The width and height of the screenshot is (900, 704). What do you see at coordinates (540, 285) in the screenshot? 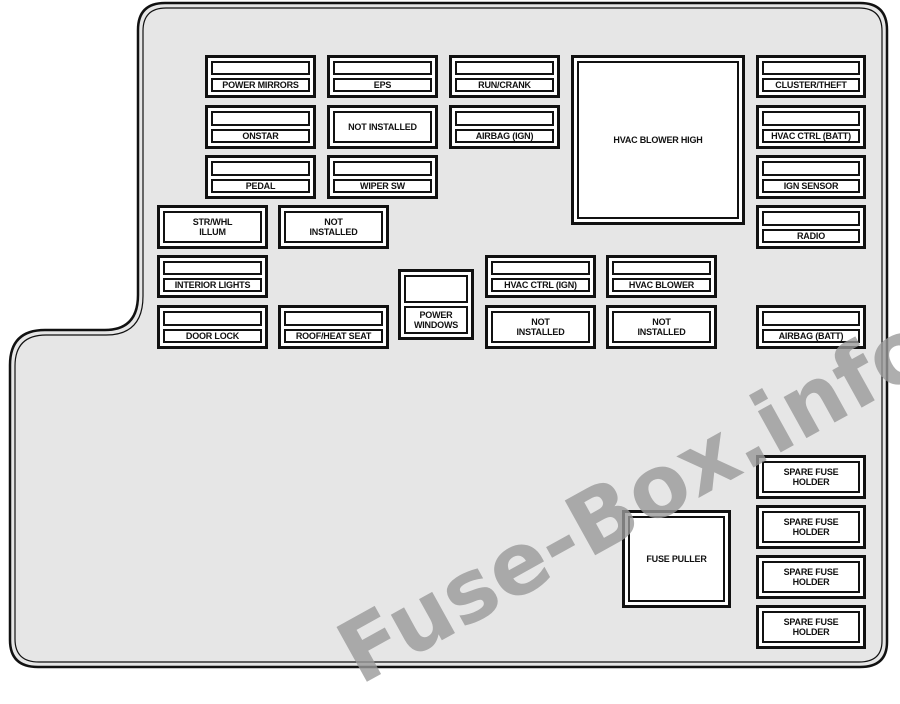
I see `fuse-label: HVAC CTRL (IGN)` at bounding box center [540, 285].